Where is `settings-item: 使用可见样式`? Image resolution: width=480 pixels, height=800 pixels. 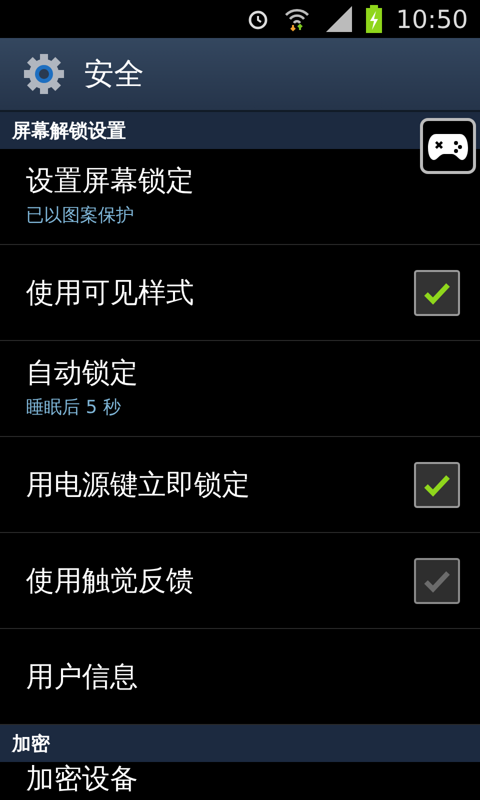 settings-item: 使用可见样式 is located at coordinates (240, 293).